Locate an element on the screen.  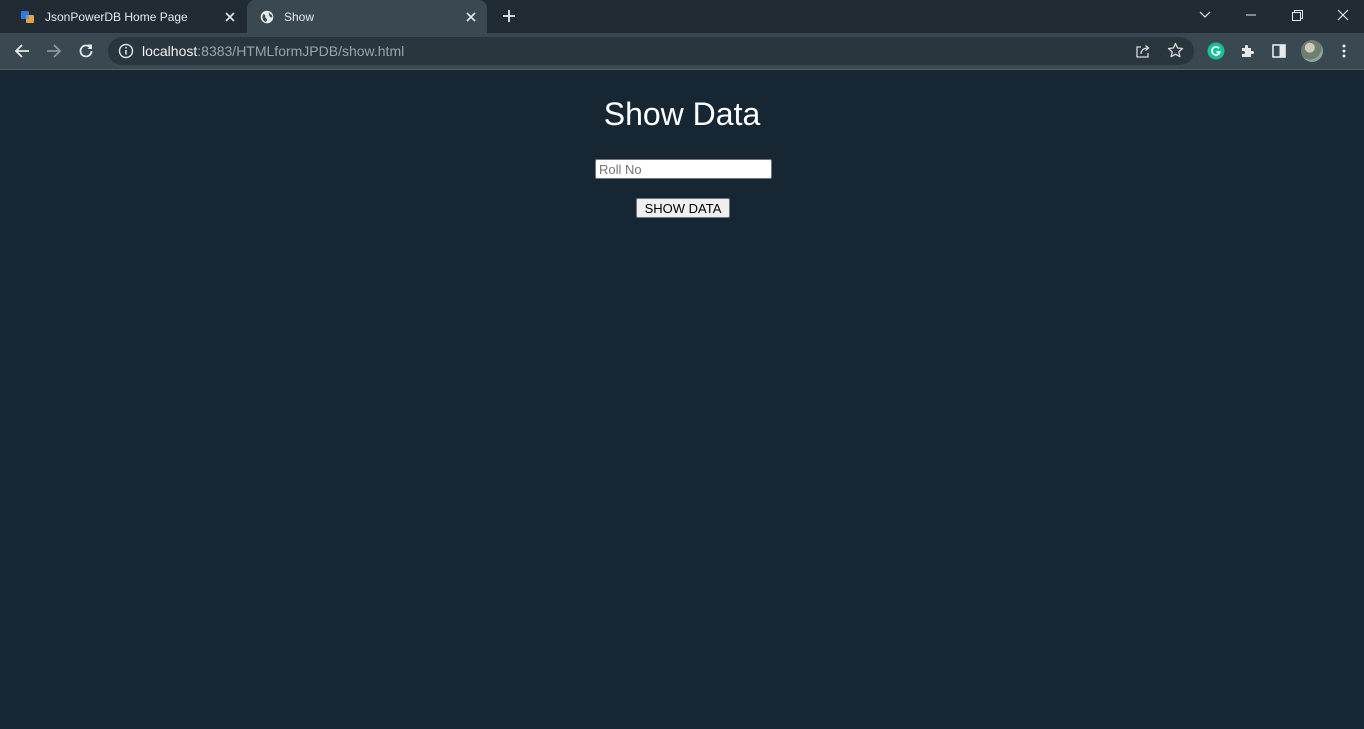
forward-arrow-icon is located at coordinates (54, 51).